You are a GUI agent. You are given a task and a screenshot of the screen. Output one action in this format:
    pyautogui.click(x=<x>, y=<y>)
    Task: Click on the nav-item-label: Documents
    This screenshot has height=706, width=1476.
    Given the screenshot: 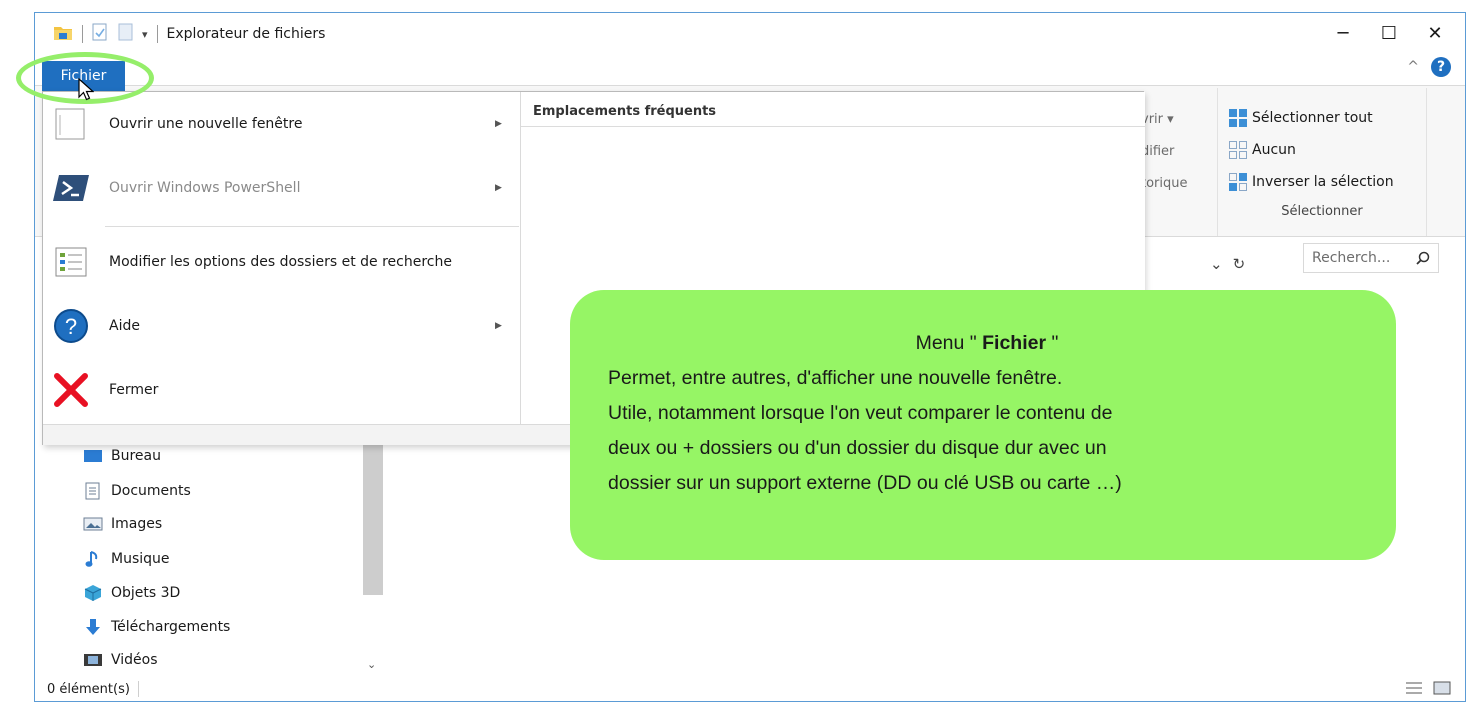 What is the action you would take?
    pyautogui.click(x=151, y=491)
    